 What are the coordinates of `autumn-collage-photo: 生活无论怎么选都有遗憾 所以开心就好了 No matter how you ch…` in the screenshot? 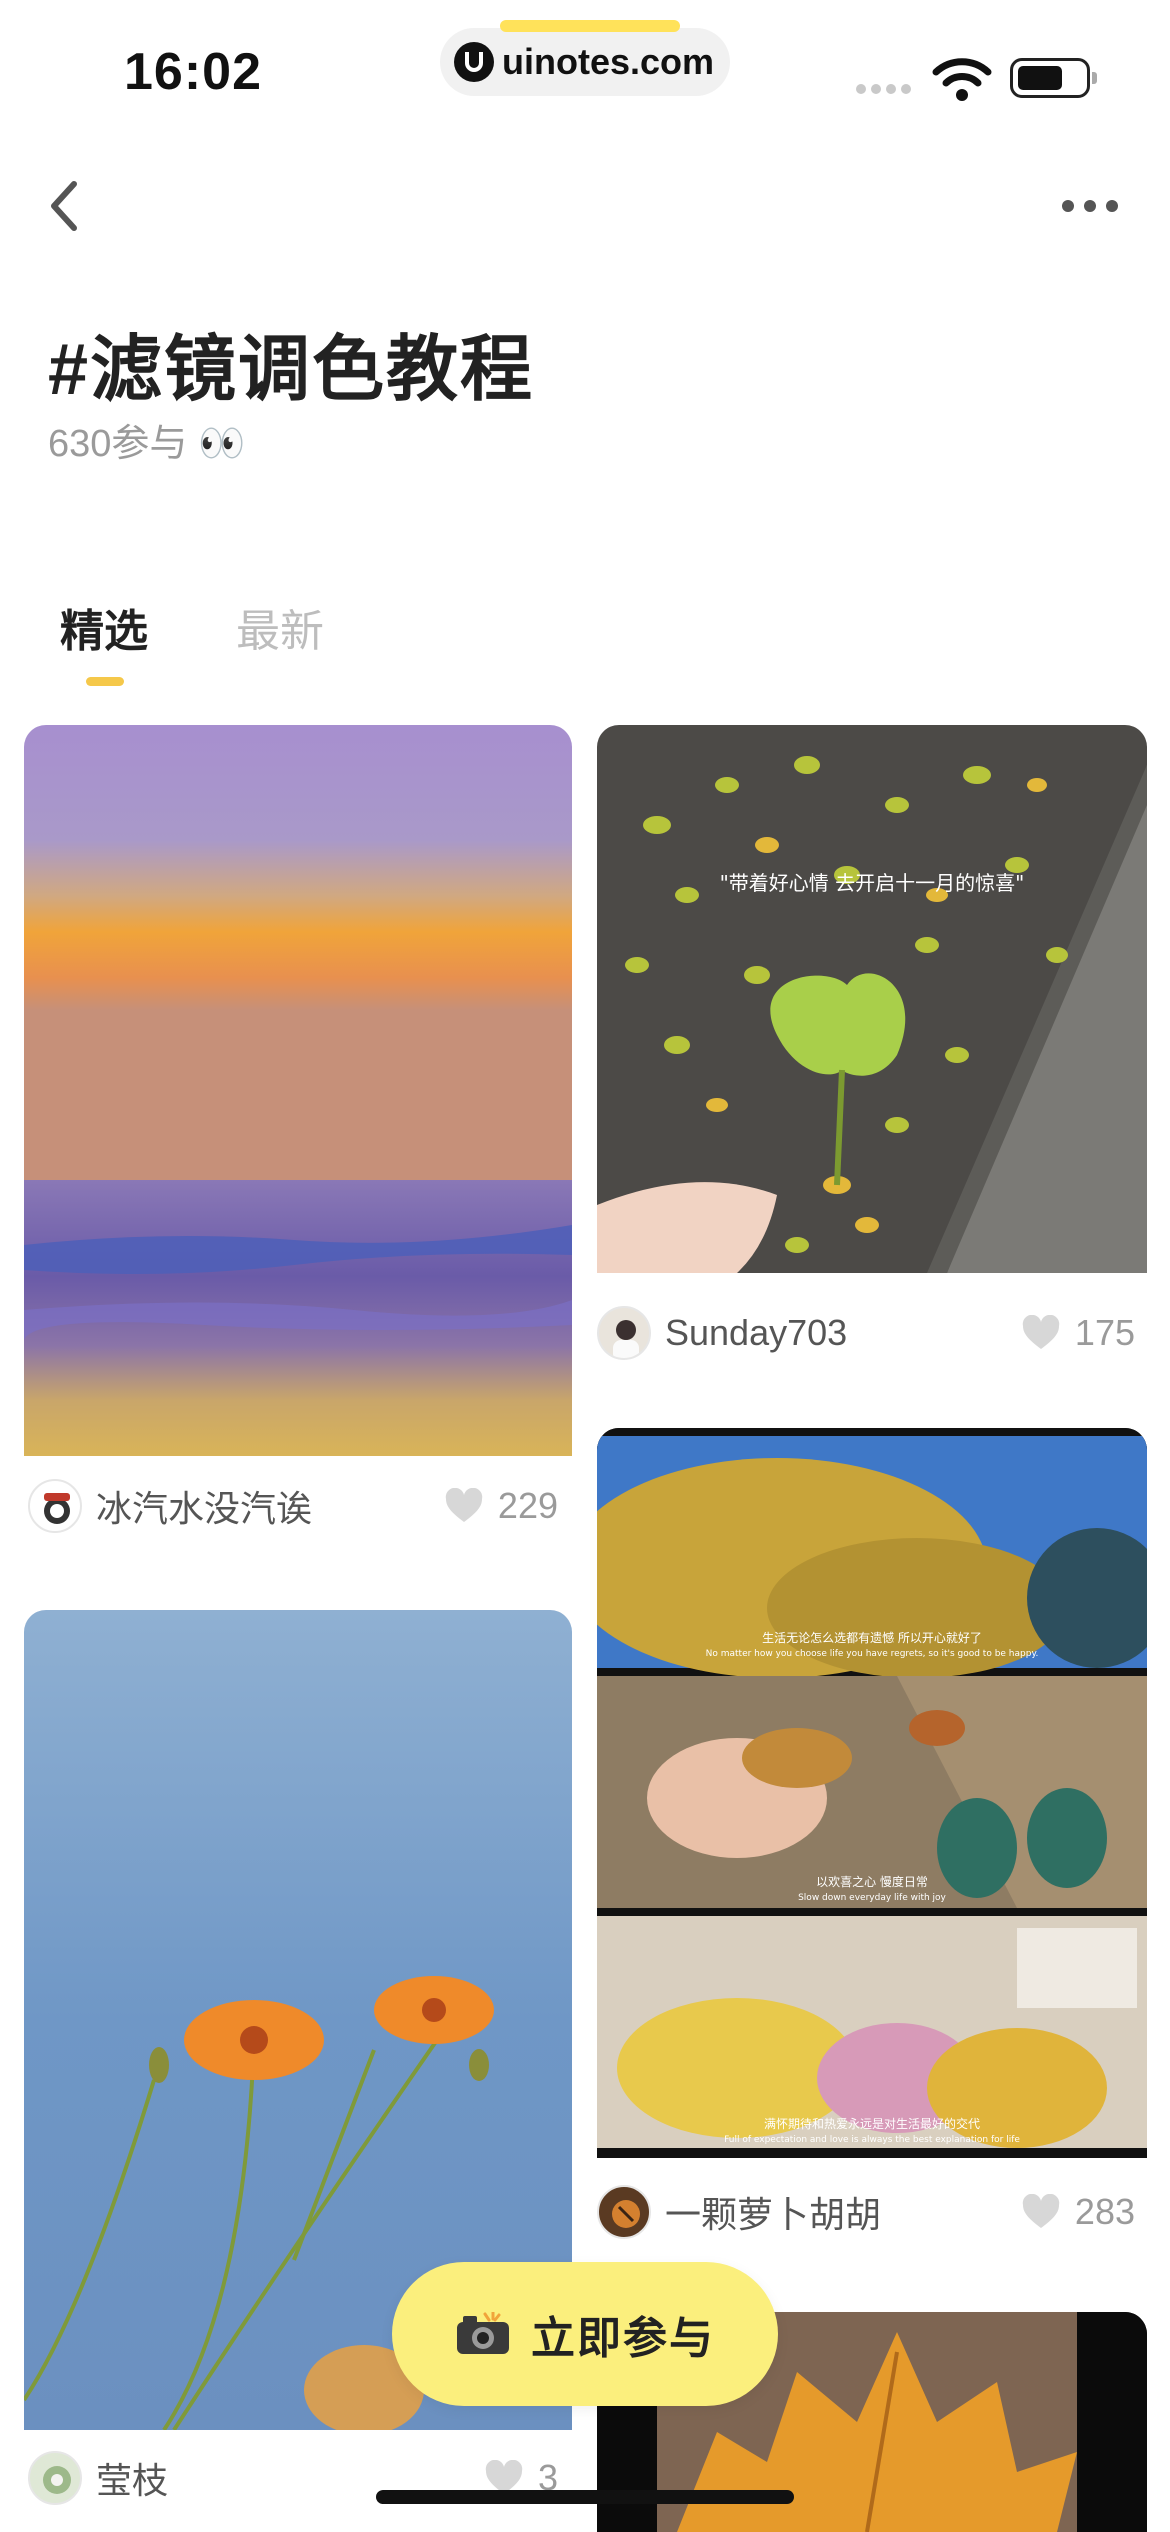 It's located at (872, 1793).